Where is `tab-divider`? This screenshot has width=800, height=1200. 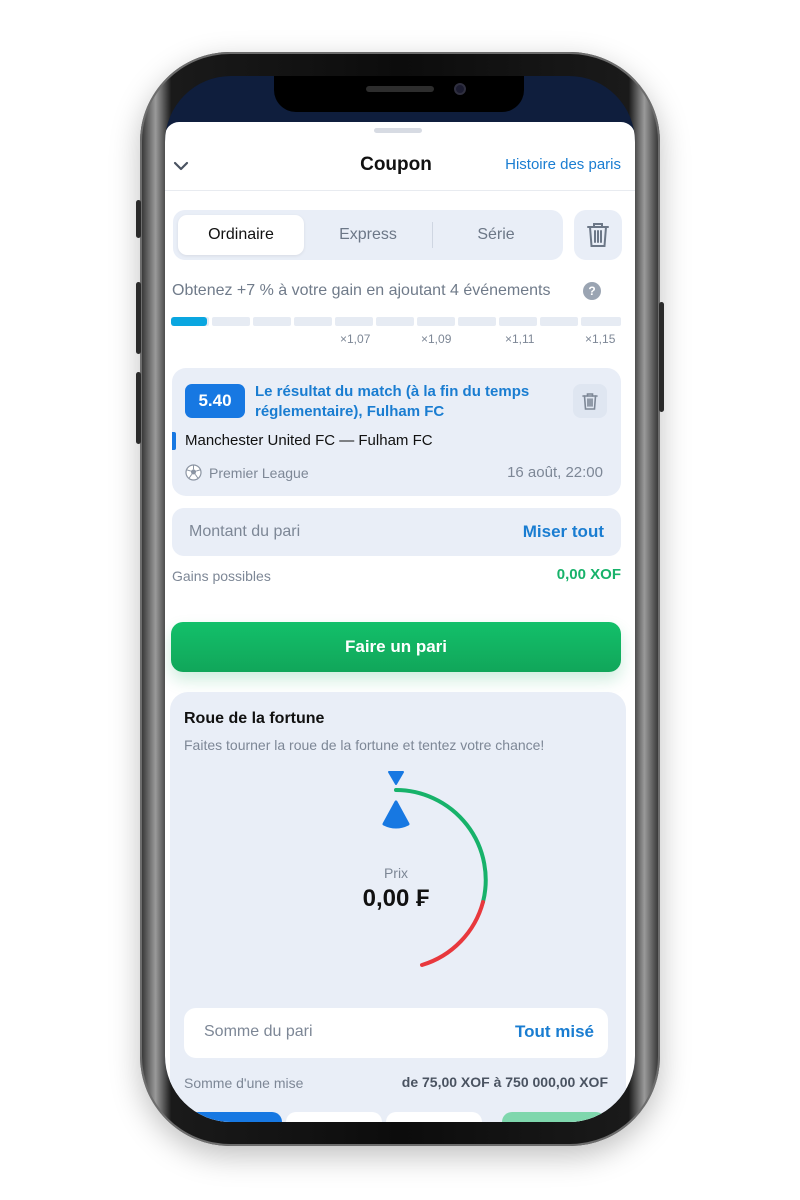 tab-divider is located at coordinates (432, 235).